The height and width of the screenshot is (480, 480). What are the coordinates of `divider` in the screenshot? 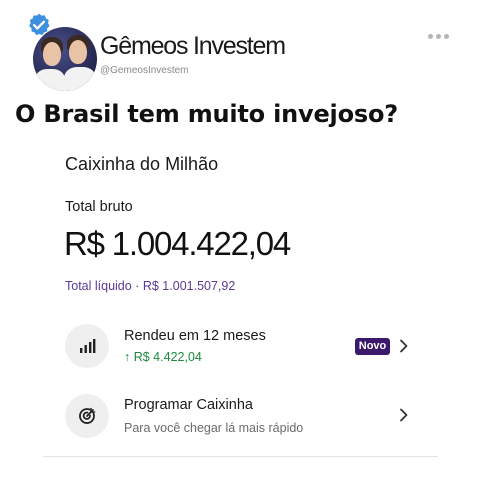 It's located at (240, 456).